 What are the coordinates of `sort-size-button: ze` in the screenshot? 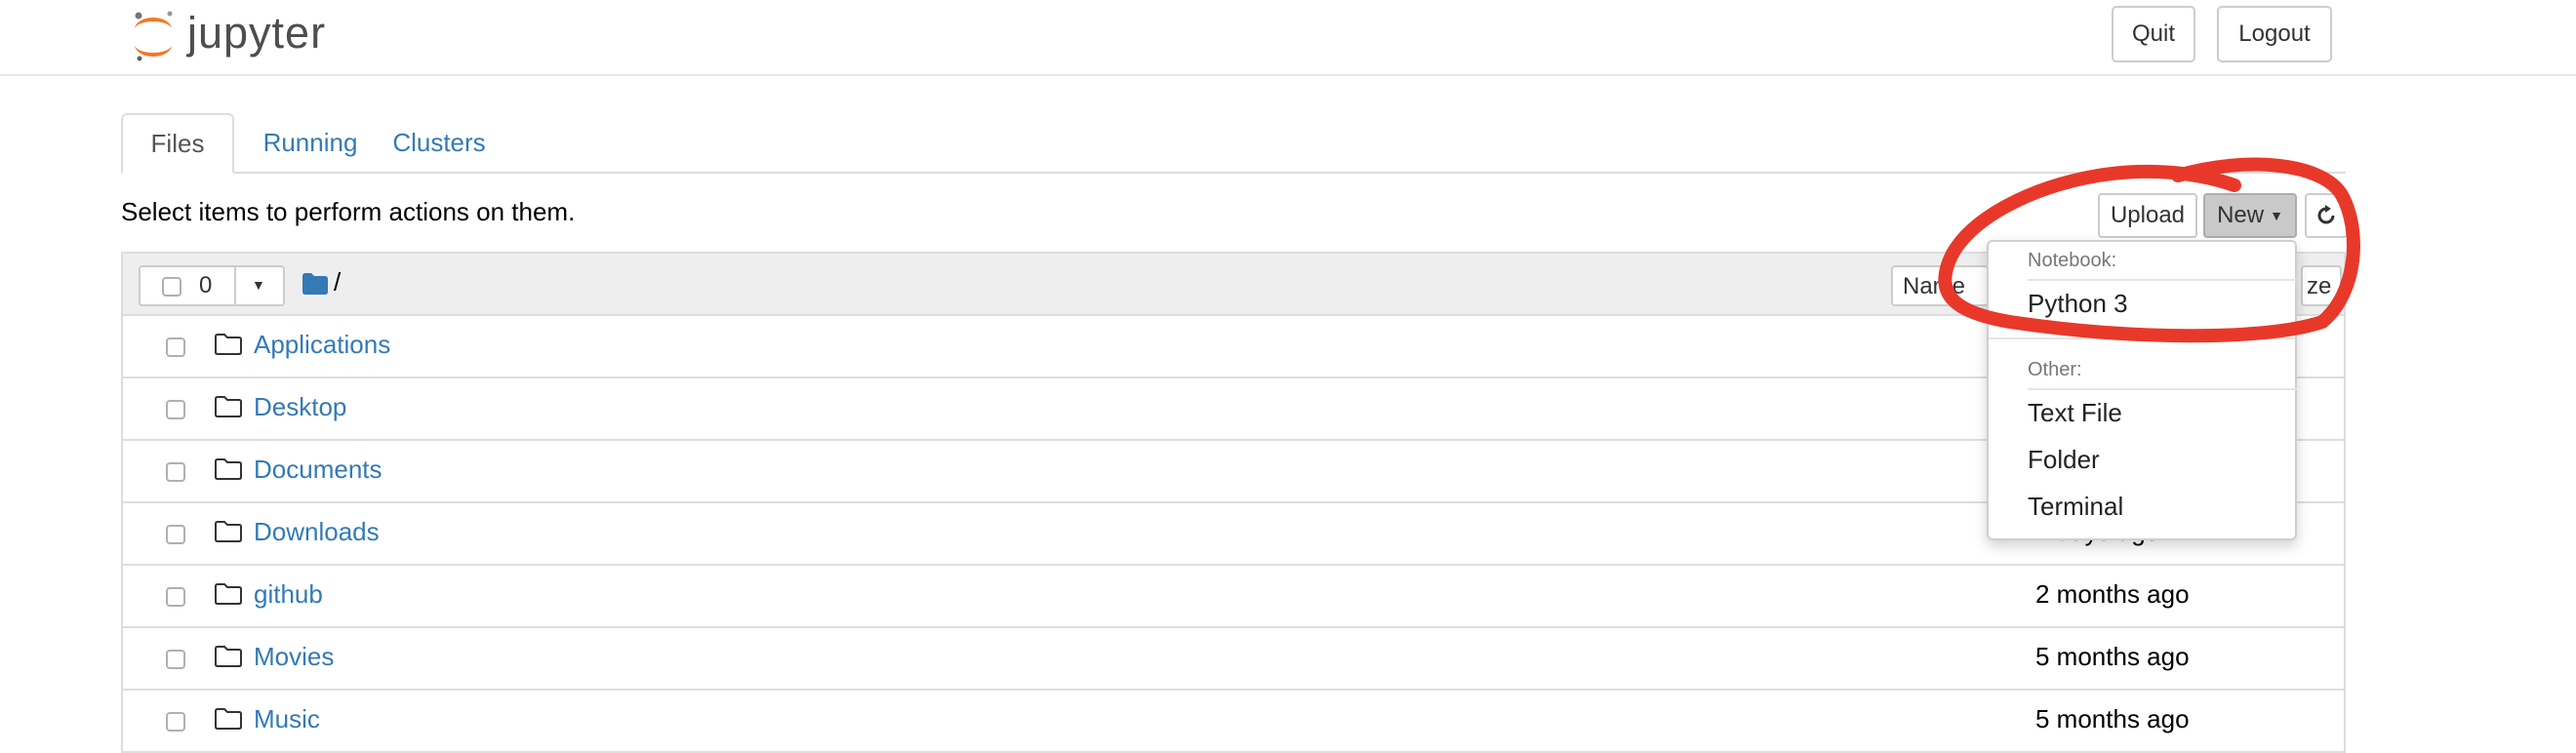 It's located at (2321, 285).